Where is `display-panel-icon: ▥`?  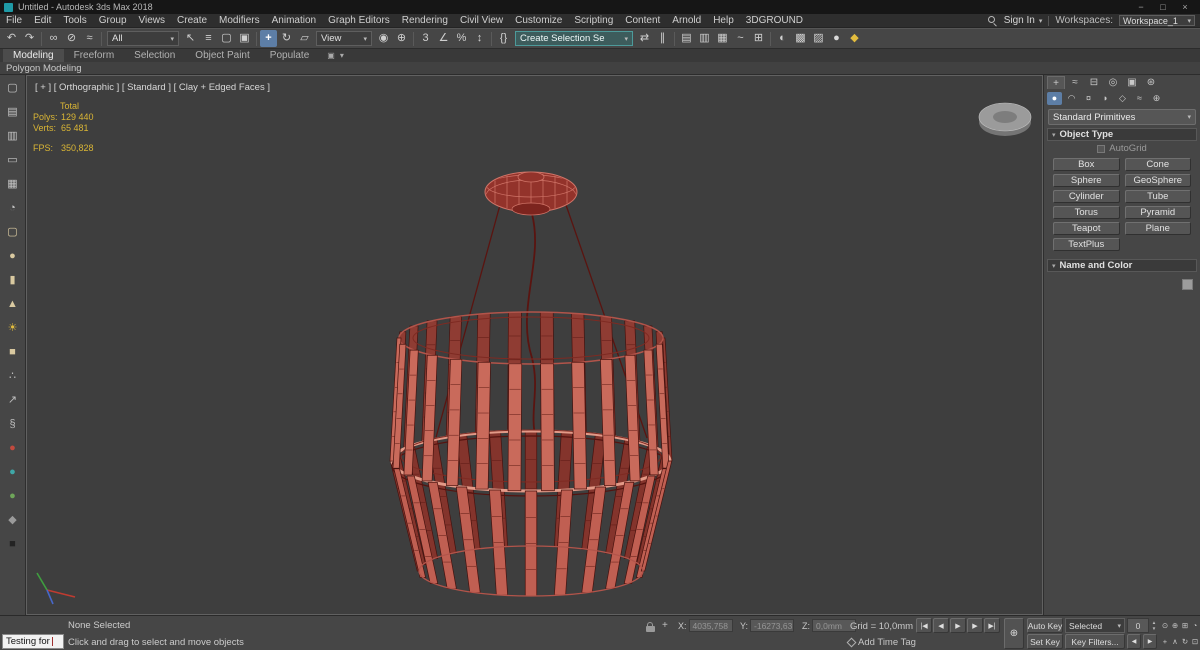 display-panel-icon: ▥ is located at coordinates (13, 136).